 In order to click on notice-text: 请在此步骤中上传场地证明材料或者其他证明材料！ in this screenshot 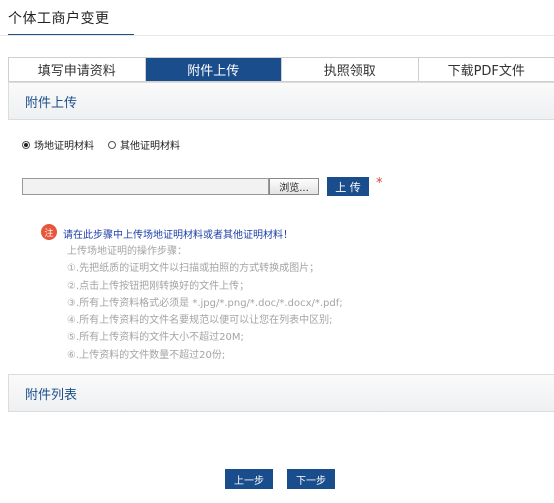, I will do `click(178, 235)`.